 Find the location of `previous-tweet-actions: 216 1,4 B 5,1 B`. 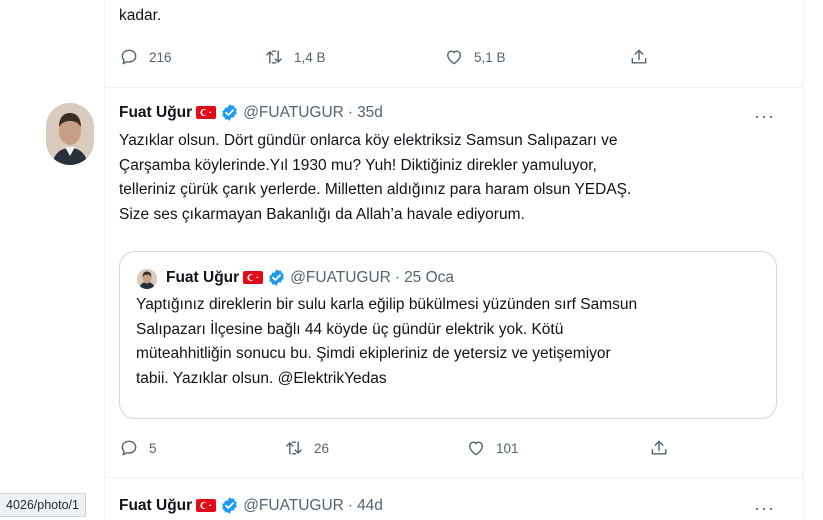

previous-tweet-actions: 216 1,4 B 5,1 B is located at coordinates (384, 57).